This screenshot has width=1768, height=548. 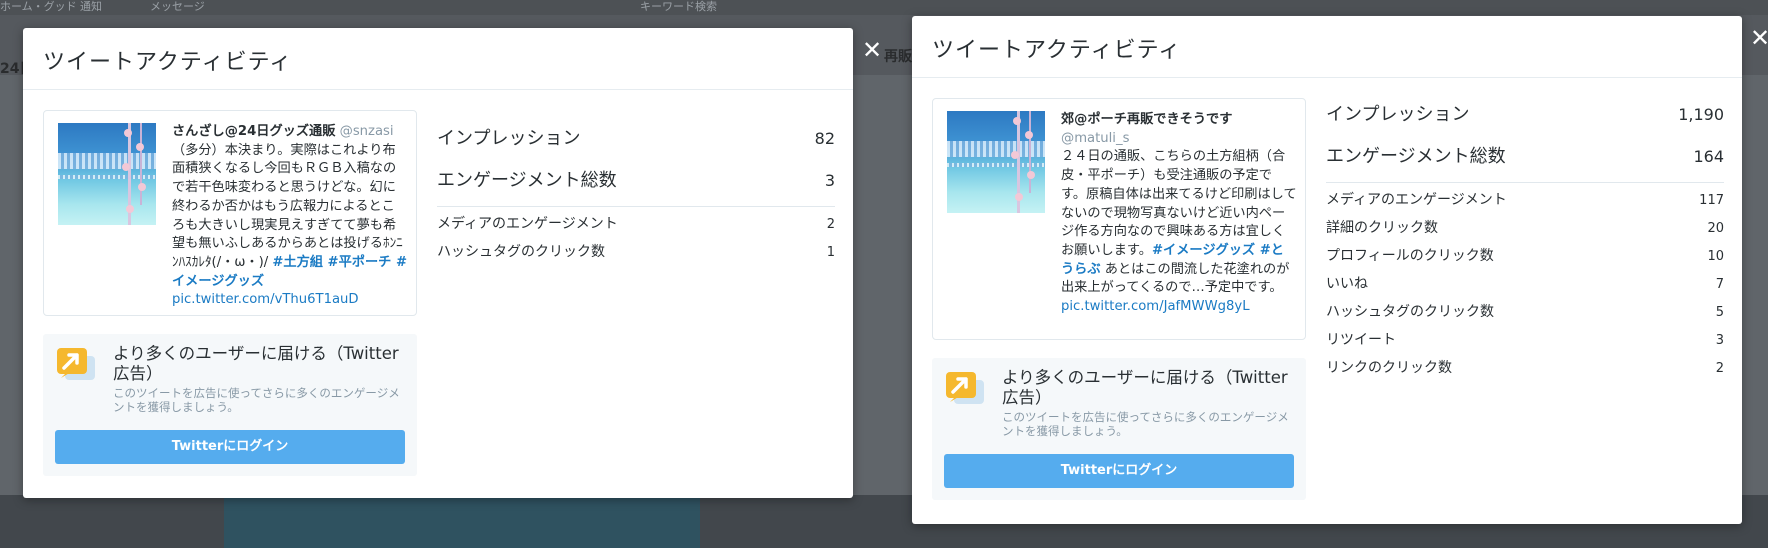 I want to click on metric-link-clicks: リンクのクリック数 2, so click(x=1525, y=371).